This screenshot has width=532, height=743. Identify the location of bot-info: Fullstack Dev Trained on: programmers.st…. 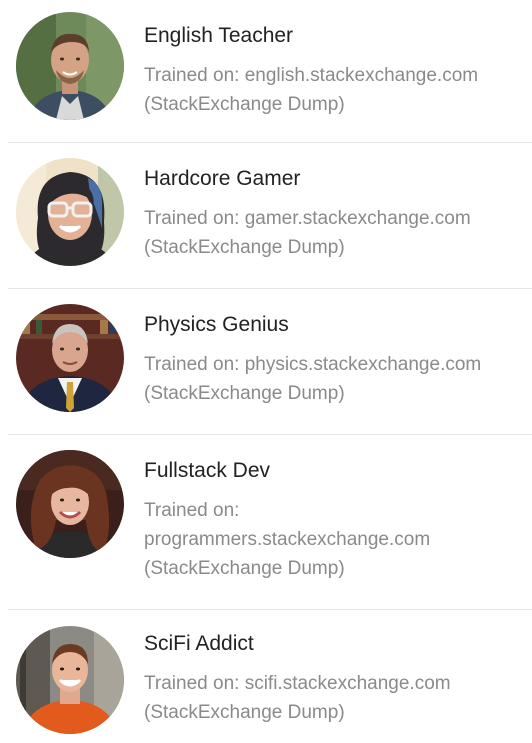
(338, 520).